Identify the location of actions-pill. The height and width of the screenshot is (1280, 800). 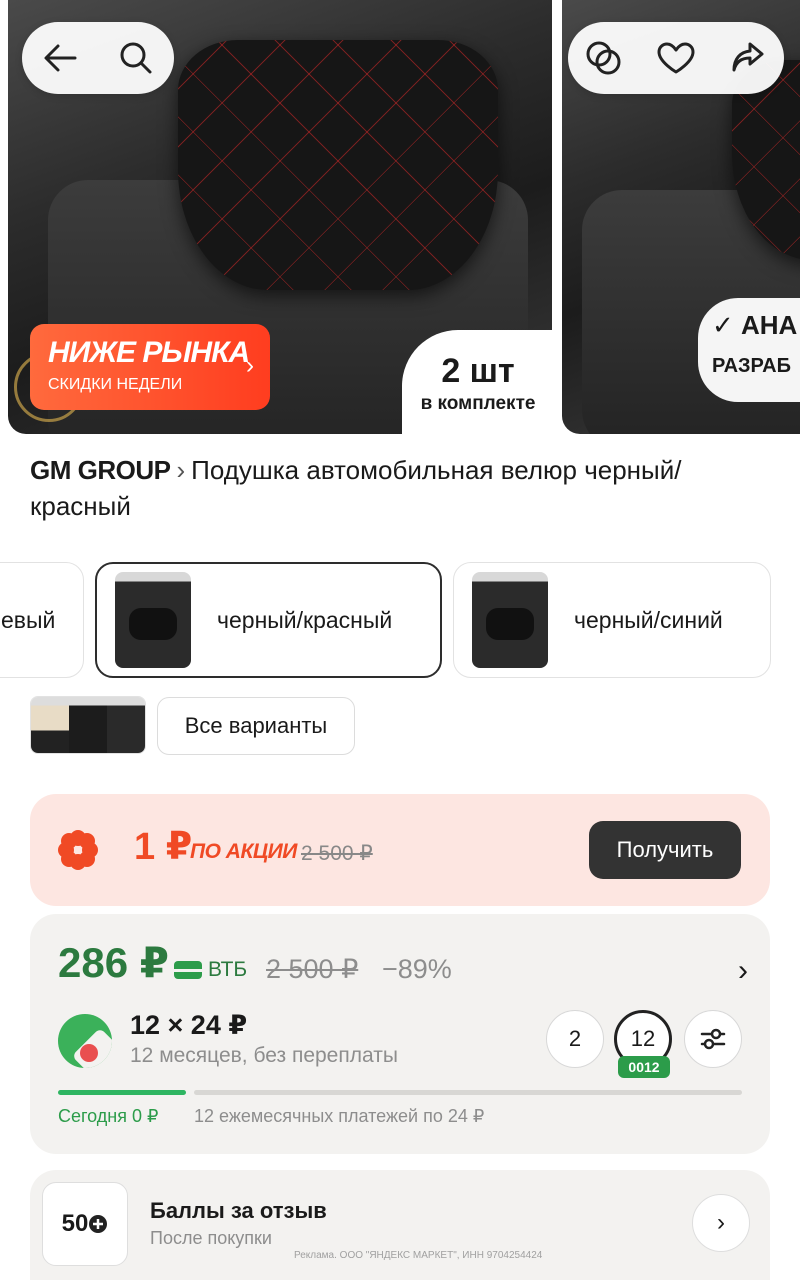
(676, 58).